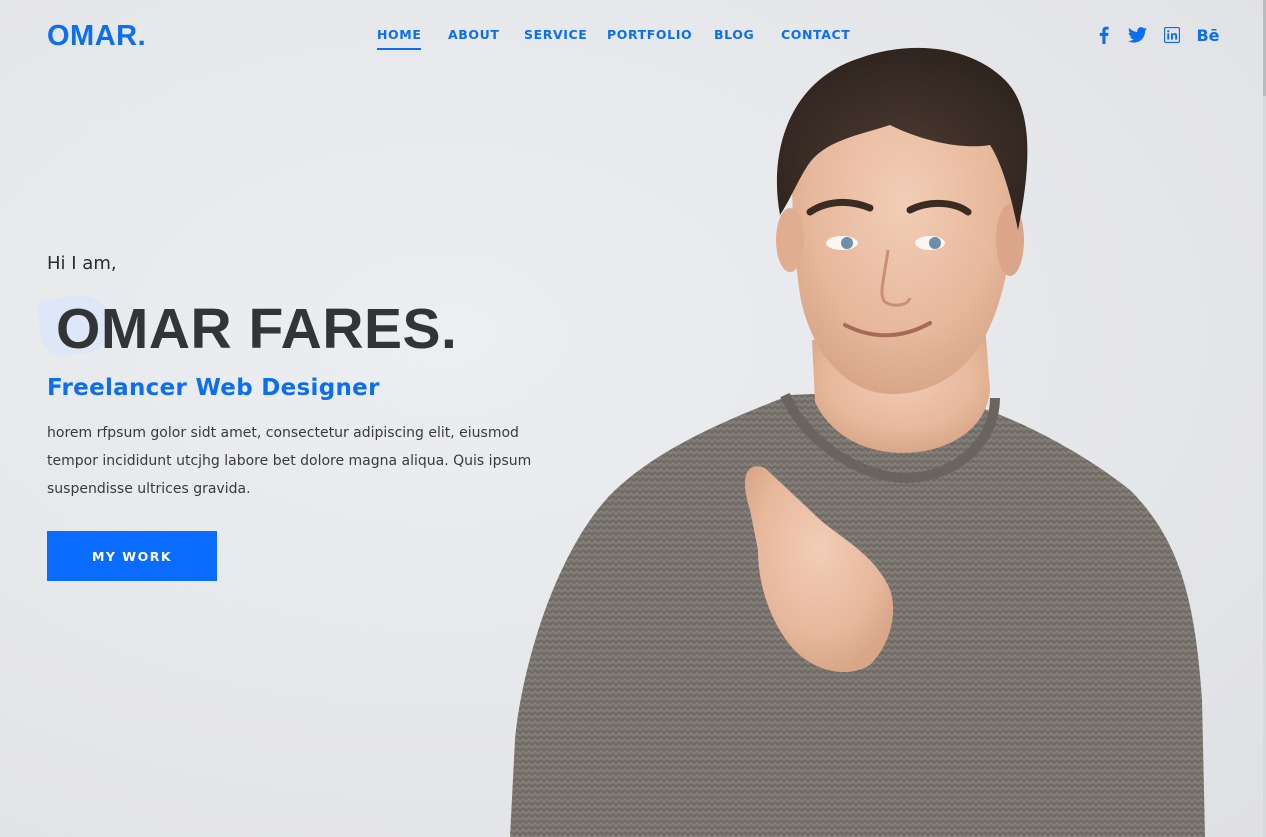 The height and width of the screenshot is (837, 1266). I want to click on my-work-button: MY WORK, so click(132, 556).